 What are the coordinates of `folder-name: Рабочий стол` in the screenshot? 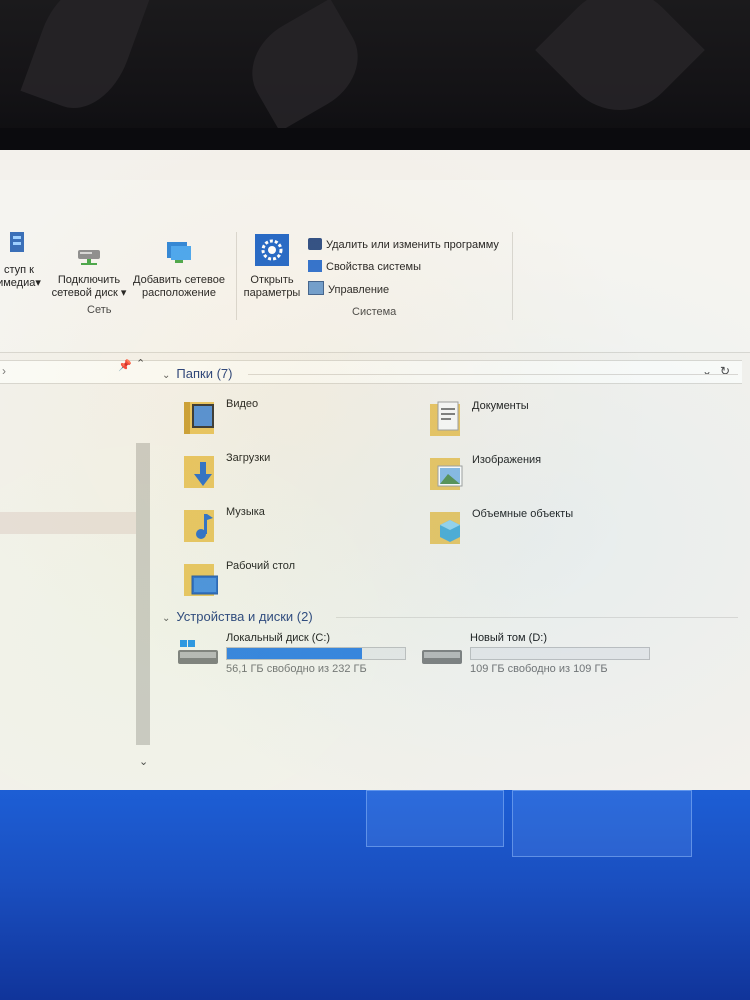 It's located at (261, 566).